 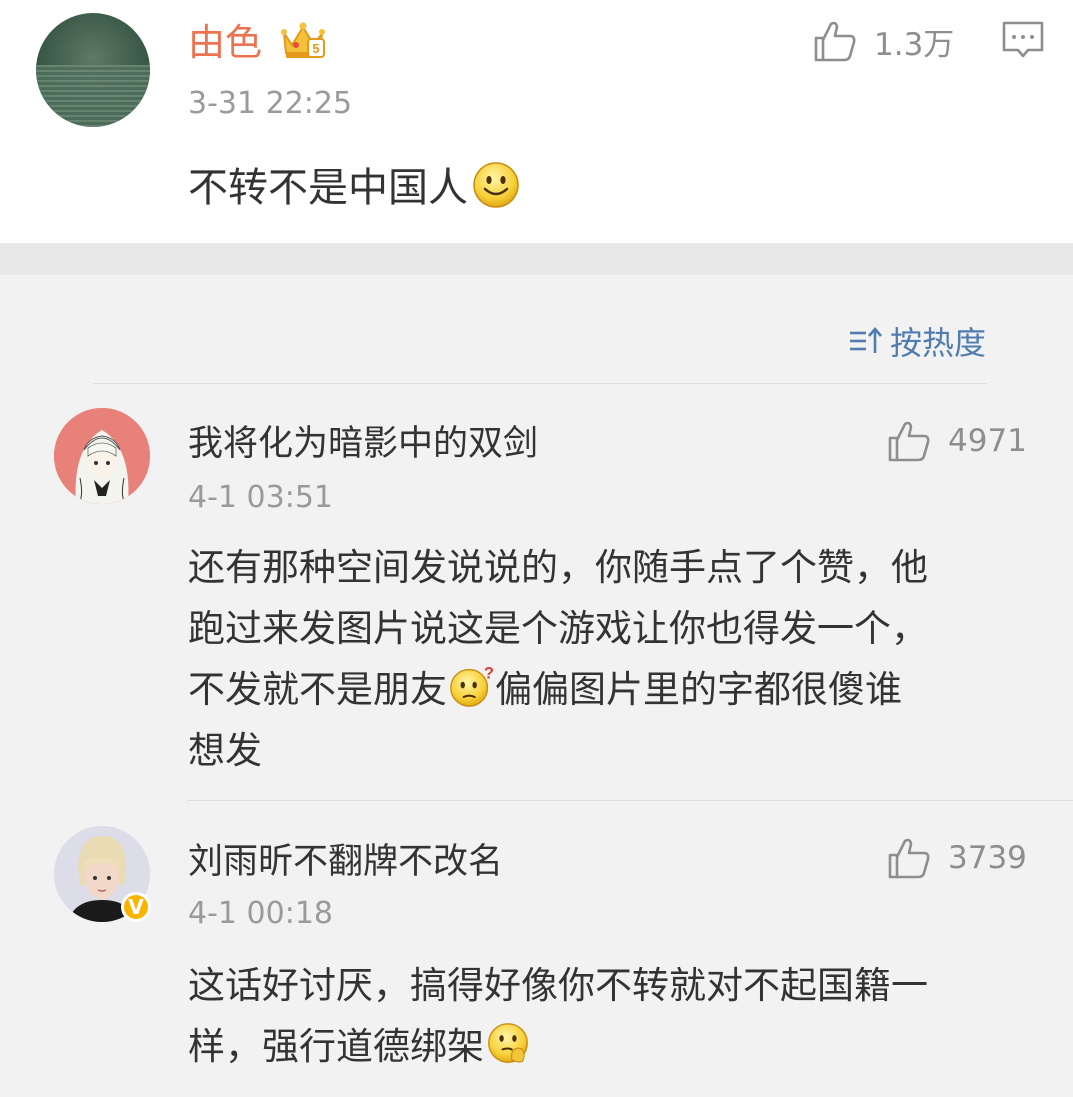 What do you see at coordinates (558, 567) in the screenshot?
I see `comment-line: 还有那种空间发说说的，你随手点了个赞，他` at bounding box center [558, 567].